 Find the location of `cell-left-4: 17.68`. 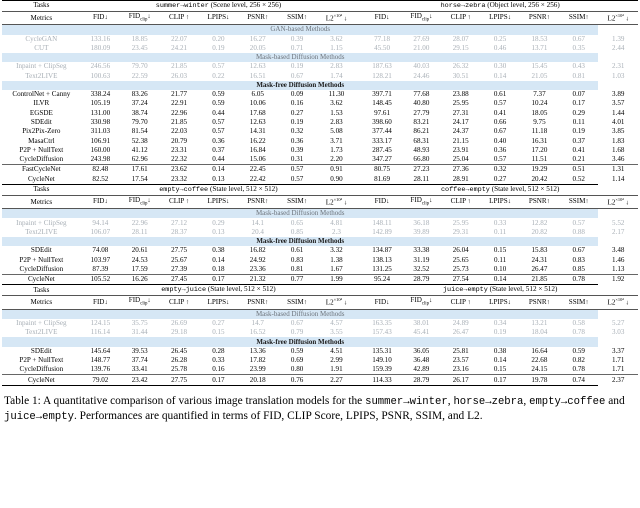

cell-left-4: 17.68 is located at coordinates (257, 112).